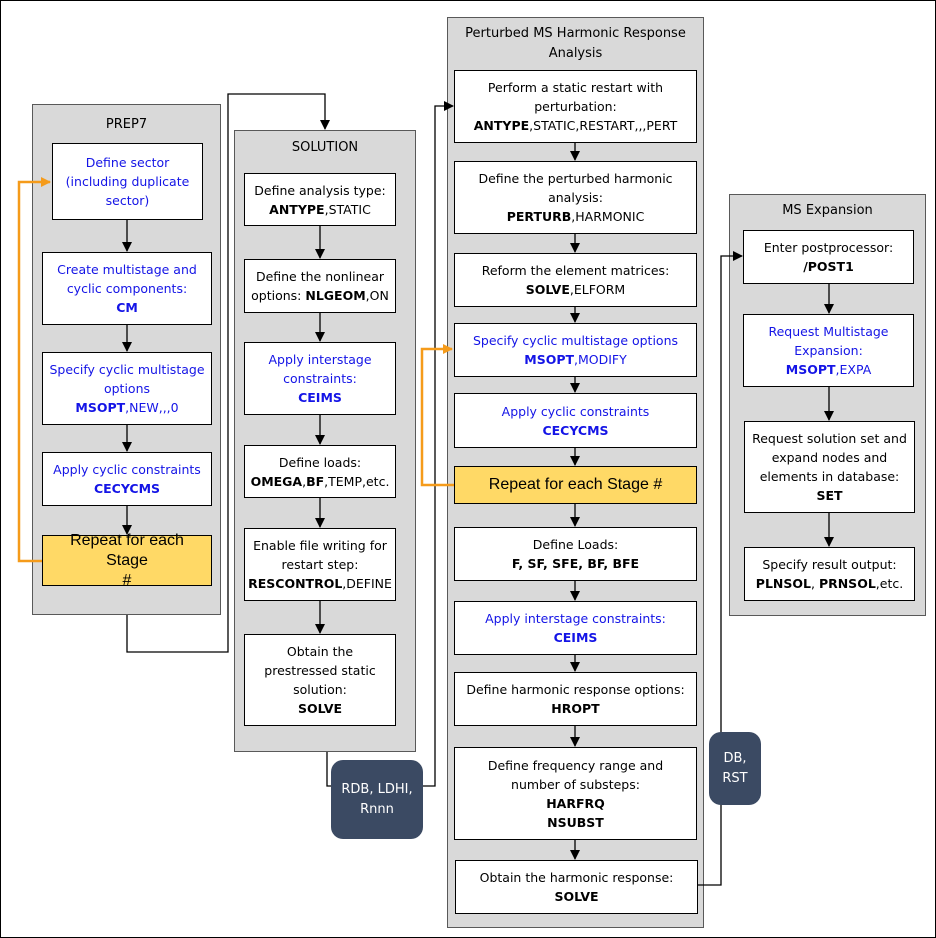  What do you see at coordinates (126, 124) in the screenshot?
I see `prep7-title: PREP7` at bounding box center [126, 124].